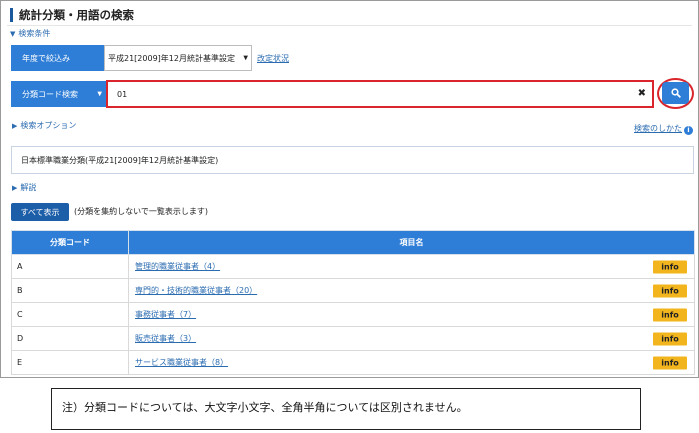 The width and height of the screenshot is (699, 433). What do you see at coordinates (349, 25) in the screenshot?
I see `title-divider` at bounding box center [349, 25].